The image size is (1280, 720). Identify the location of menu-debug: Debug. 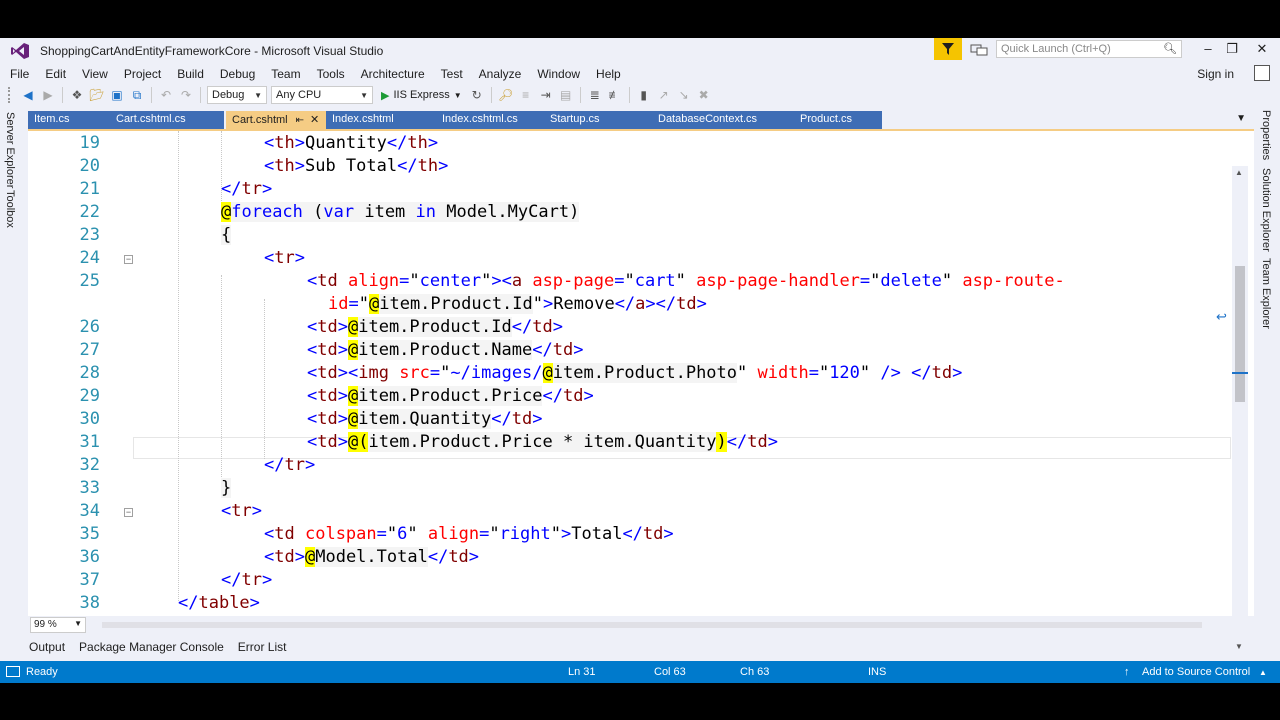
(237, 74).